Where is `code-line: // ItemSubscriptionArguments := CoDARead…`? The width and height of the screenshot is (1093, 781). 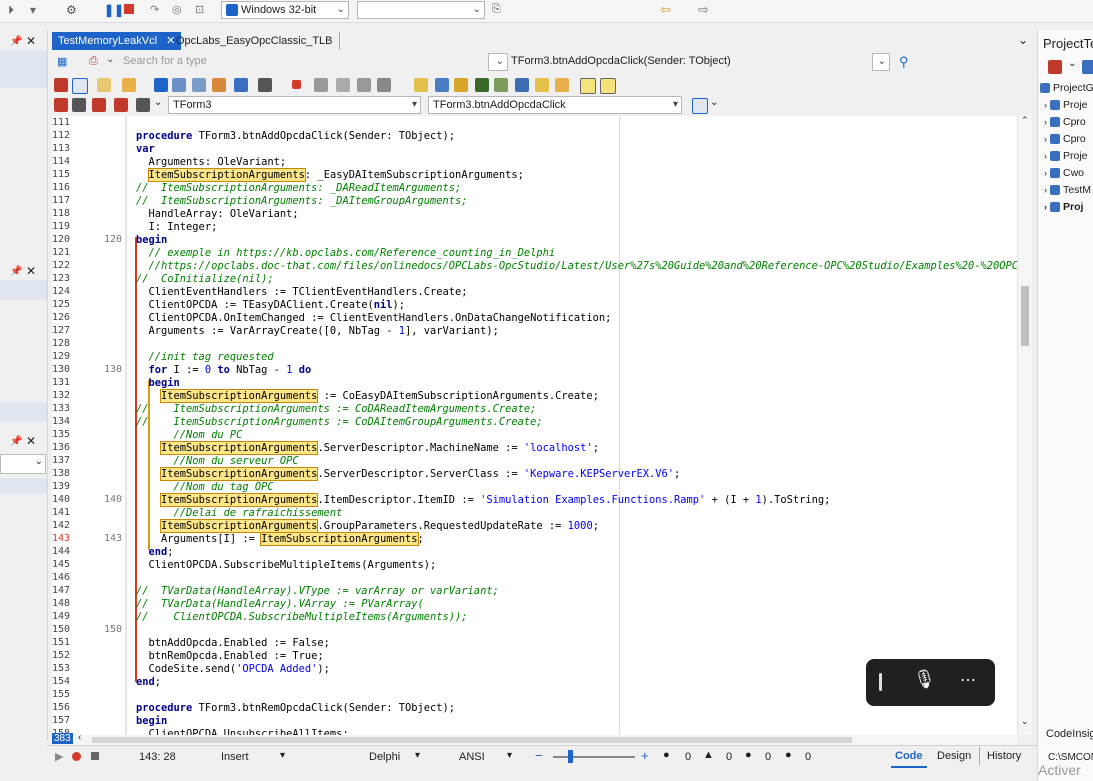
code-line: // ItemSubscriptionArguments := CoDARead… is located at coordinates (336, 409).